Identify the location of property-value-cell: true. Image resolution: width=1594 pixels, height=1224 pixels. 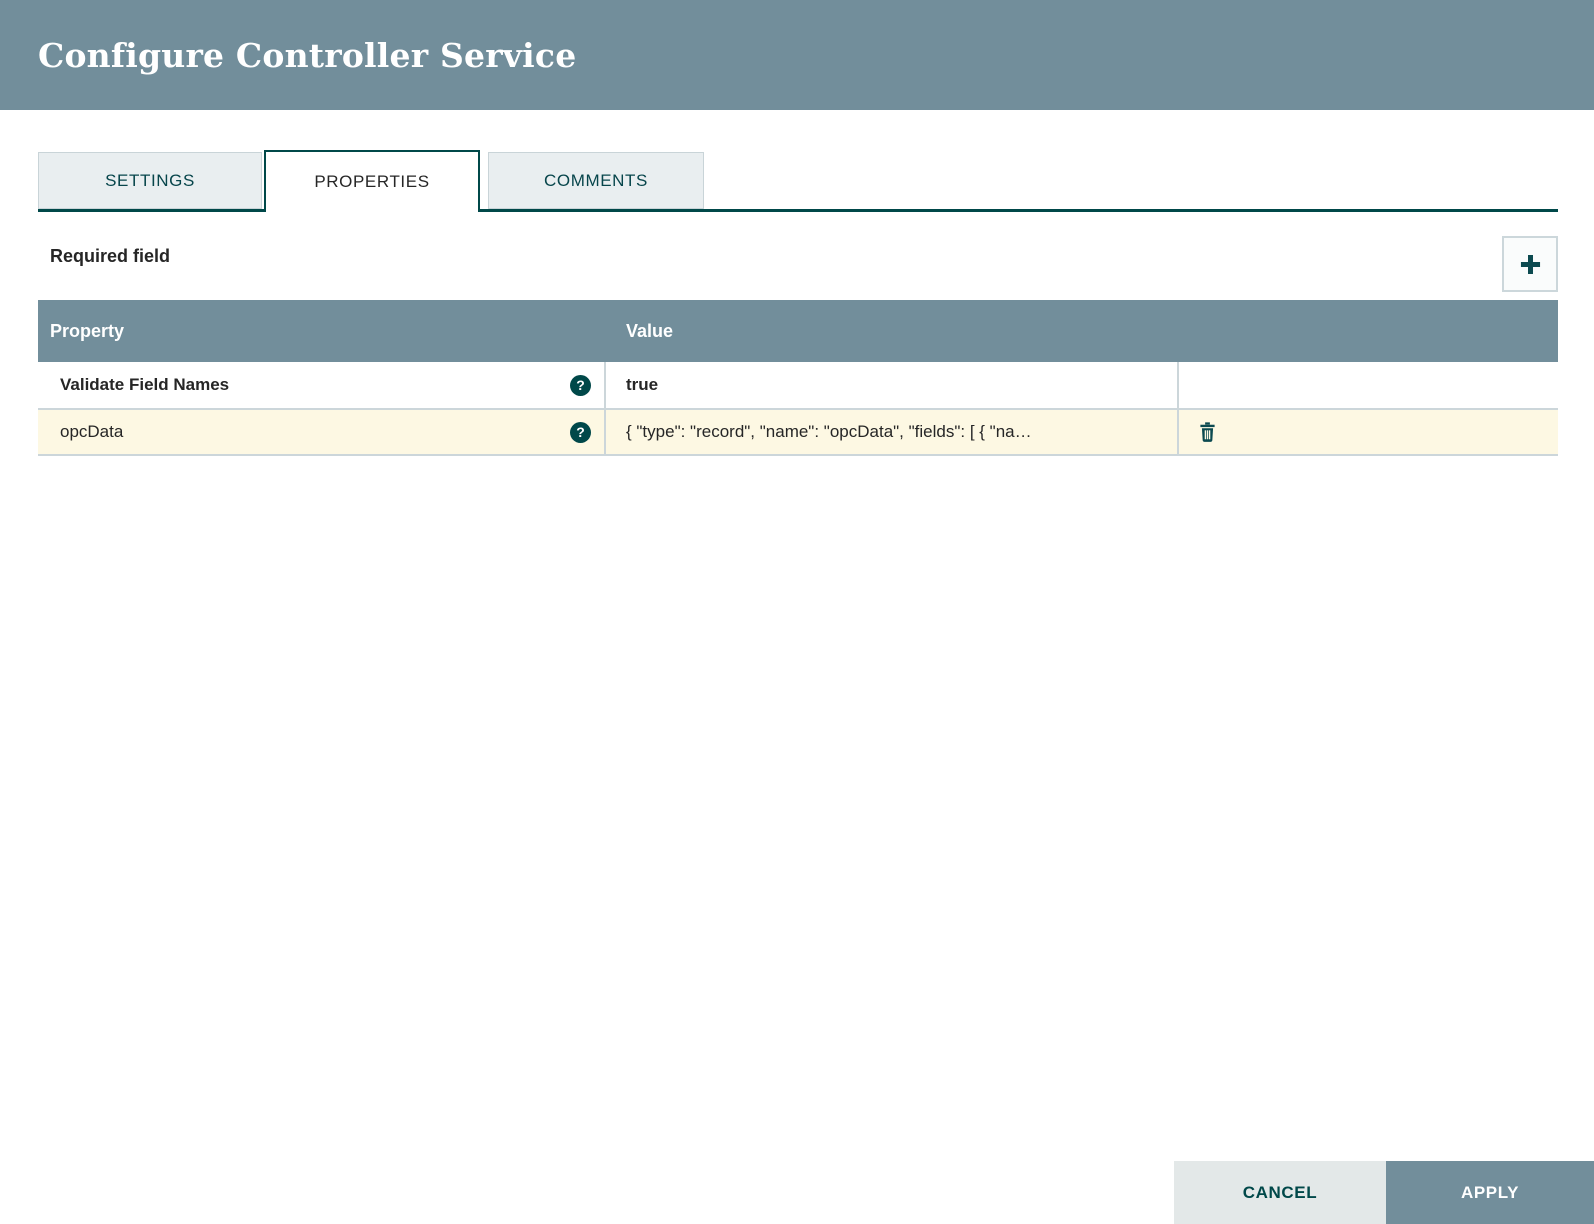
(892, 385).